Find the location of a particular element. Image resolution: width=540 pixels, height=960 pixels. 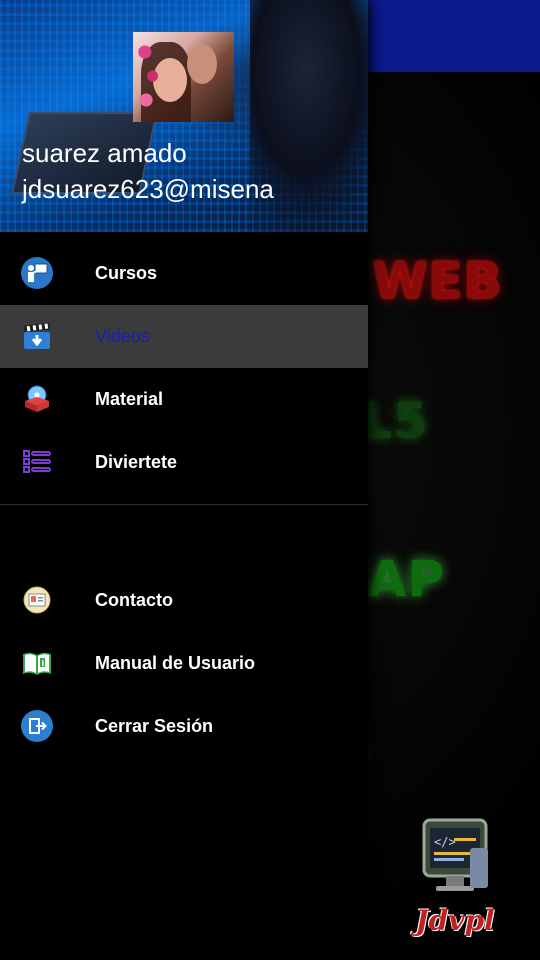

user-name: suarez amado is located at coordinates (104, 153).